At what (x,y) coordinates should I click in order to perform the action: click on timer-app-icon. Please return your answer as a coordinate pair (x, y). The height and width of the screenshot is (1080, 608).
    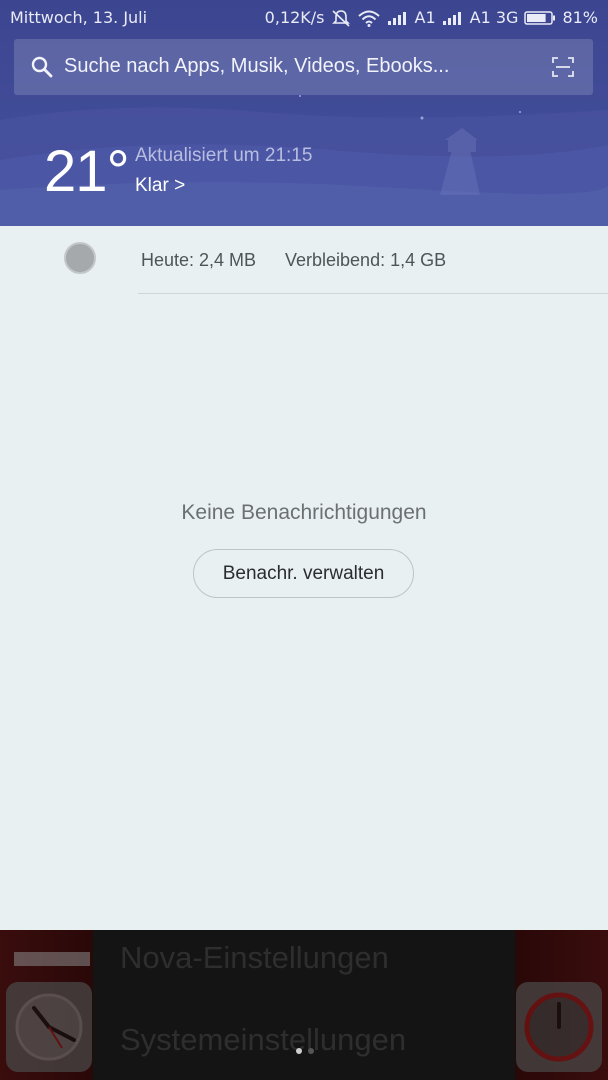
    Looking at the image, I should click on (559, 1027).